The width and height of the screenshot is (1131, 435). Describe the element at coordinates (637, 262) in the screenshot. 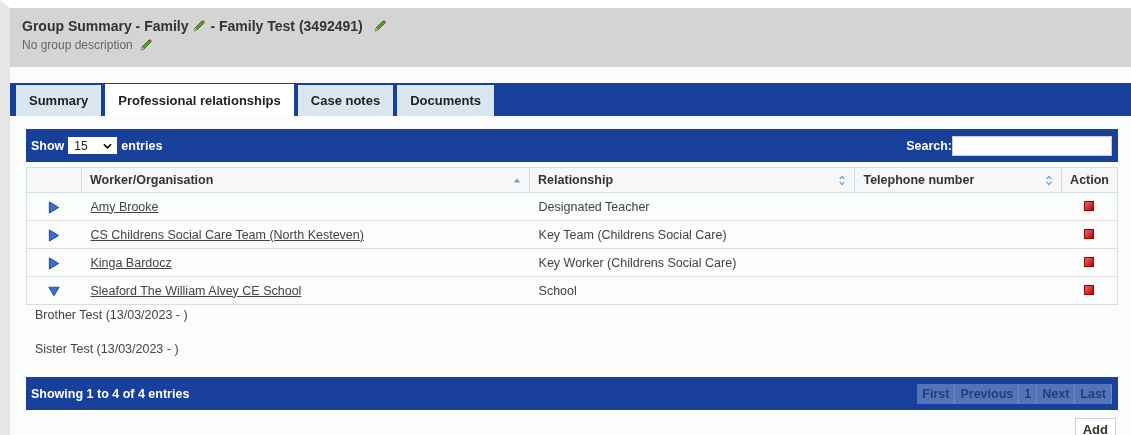

I see `relationship-text: Key Worker (Childrens Social Care)` at that location.